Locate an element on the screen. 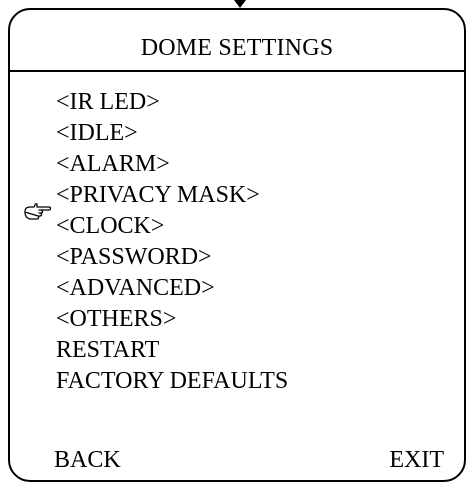 The width and height of the screenshot is (472, 488). title-divider is located at coordinates (237, 71).